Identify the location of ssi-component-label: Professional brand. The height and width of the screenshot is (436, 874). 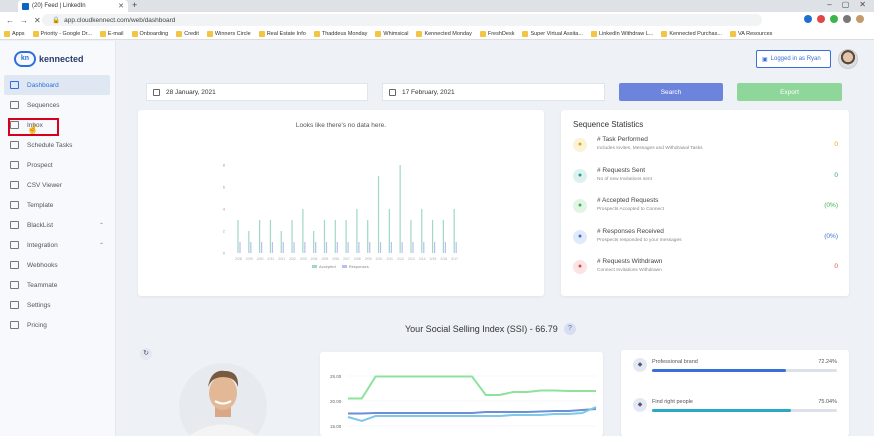
(675, 362).